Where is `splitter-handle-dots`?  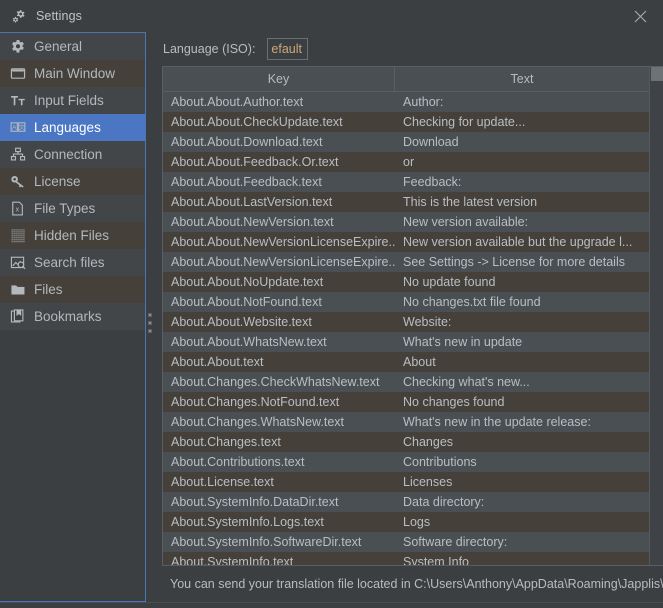 splitter-handle-dots is located at coordinates (150, 325).